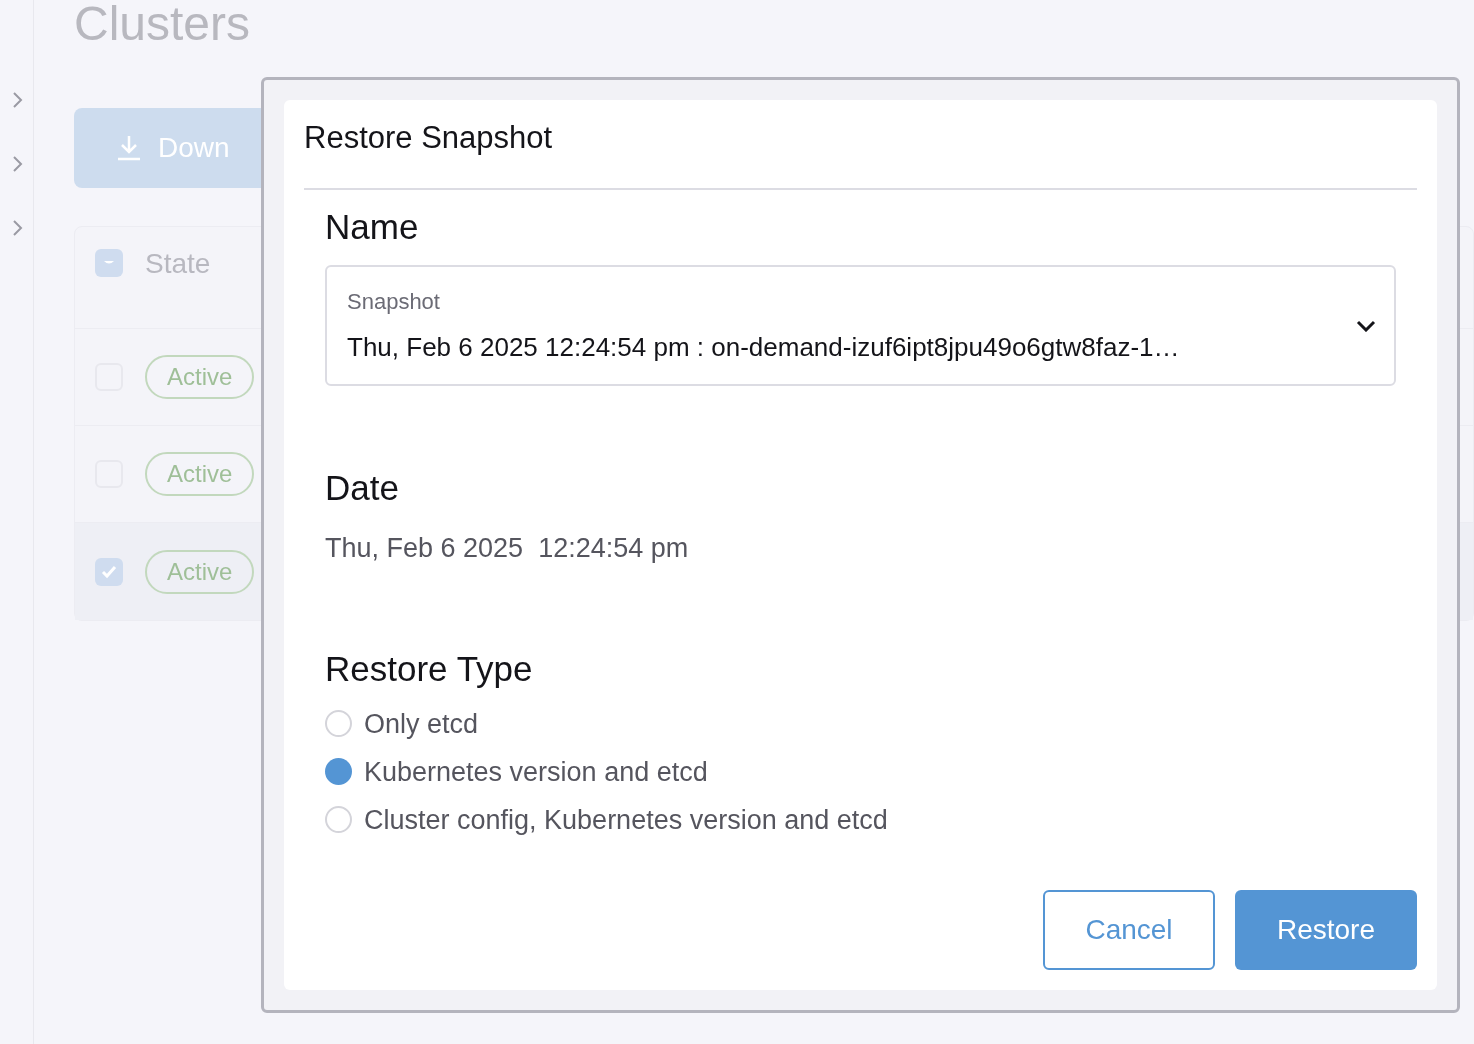 The image size is (1474, 1044). Describe the element at coordinates (394, 301) in the screenshot. I see `select-label: Snapshot` at that location.